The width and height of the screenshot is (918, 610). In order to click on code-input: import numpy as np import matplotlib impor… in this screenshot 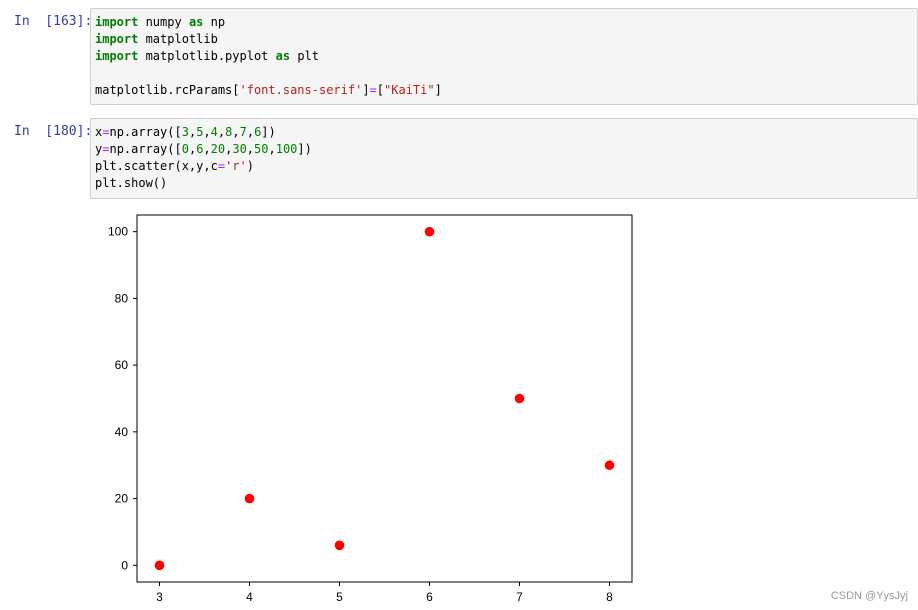, I will do `click(504, 56)`.